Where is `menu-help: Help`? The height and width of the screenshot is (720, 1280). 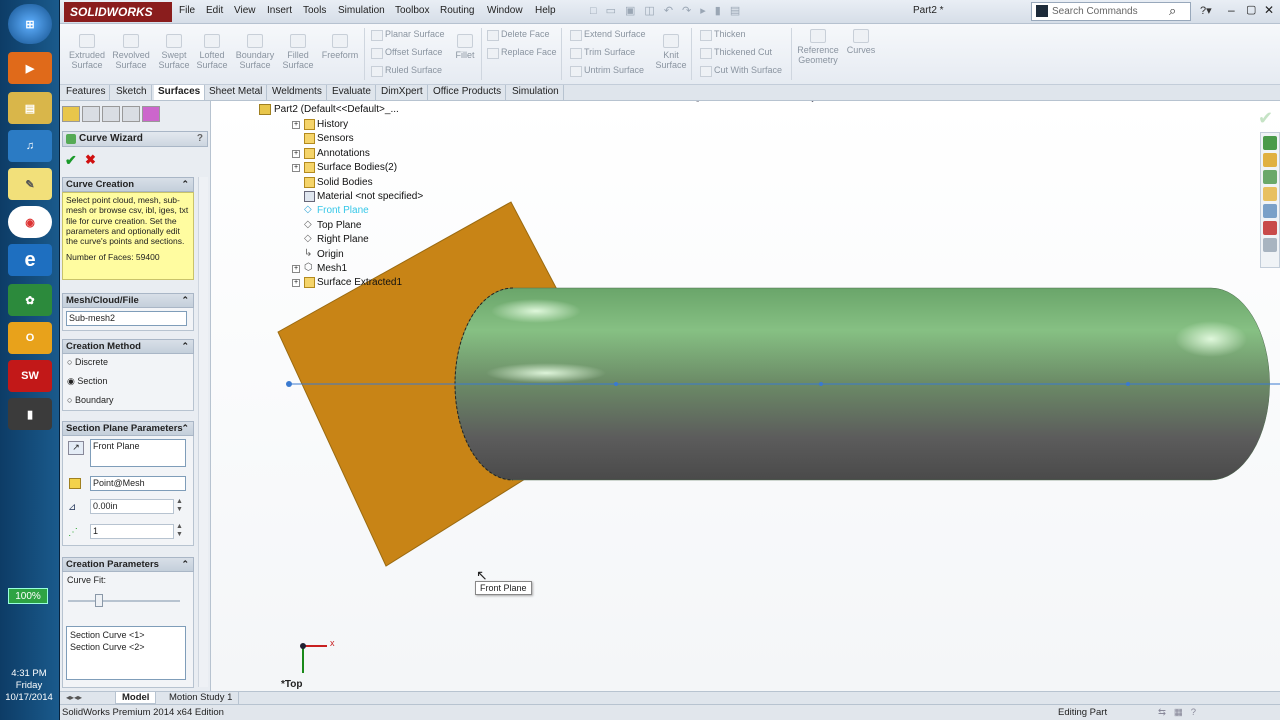 menu-help: Help is located at coordinates (545, 10).